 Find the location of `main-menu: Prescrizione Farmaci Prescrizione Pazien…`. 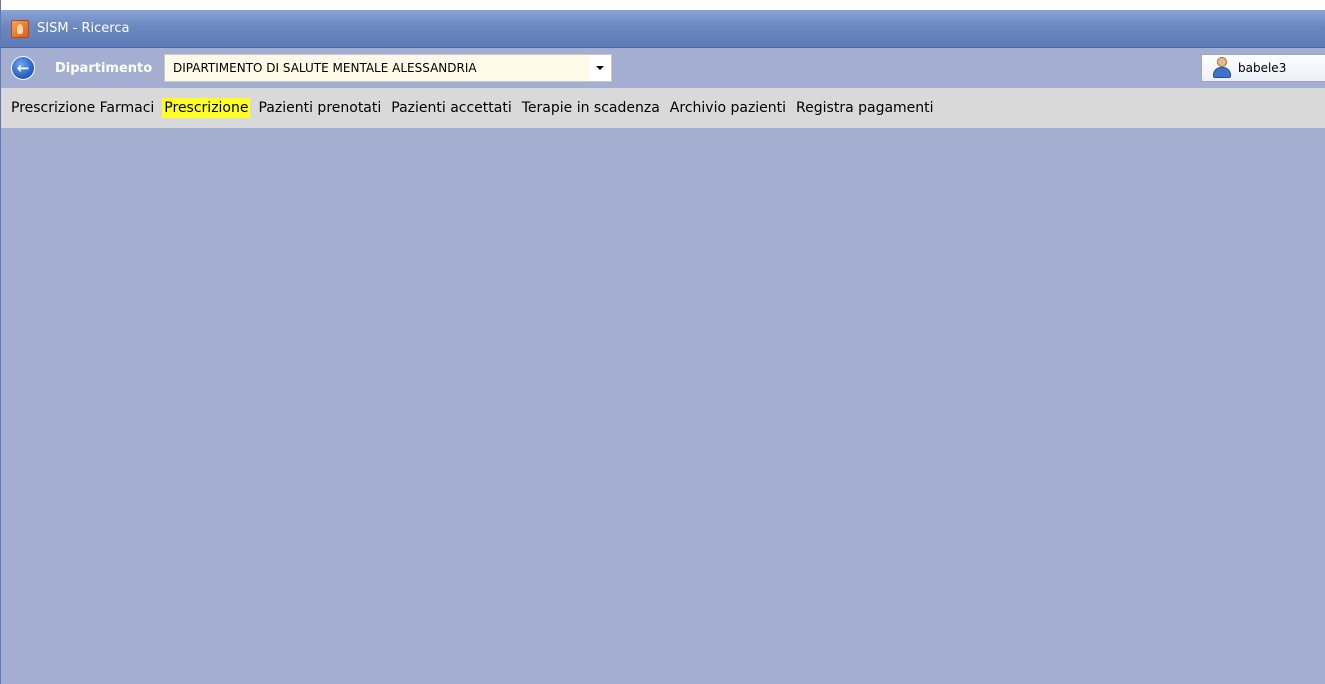

main-menu: Prescrizione Farmaci Prescrizione Pazien… is located at coordinates (663, 108).